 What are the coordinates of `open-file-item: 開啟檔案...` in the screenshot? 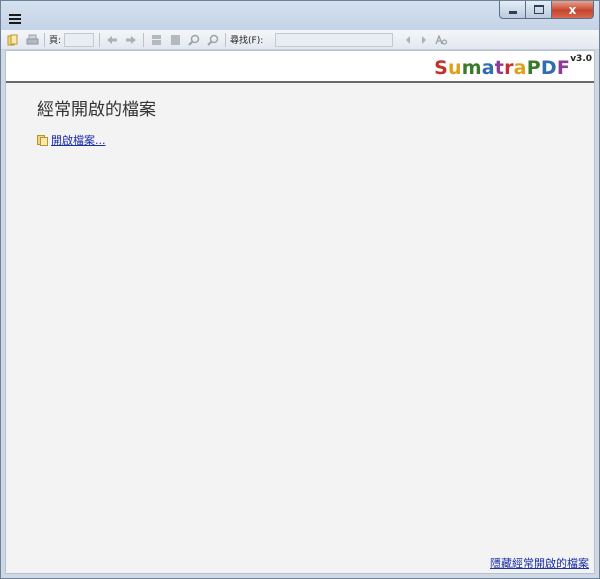 It's located at (71, 140).